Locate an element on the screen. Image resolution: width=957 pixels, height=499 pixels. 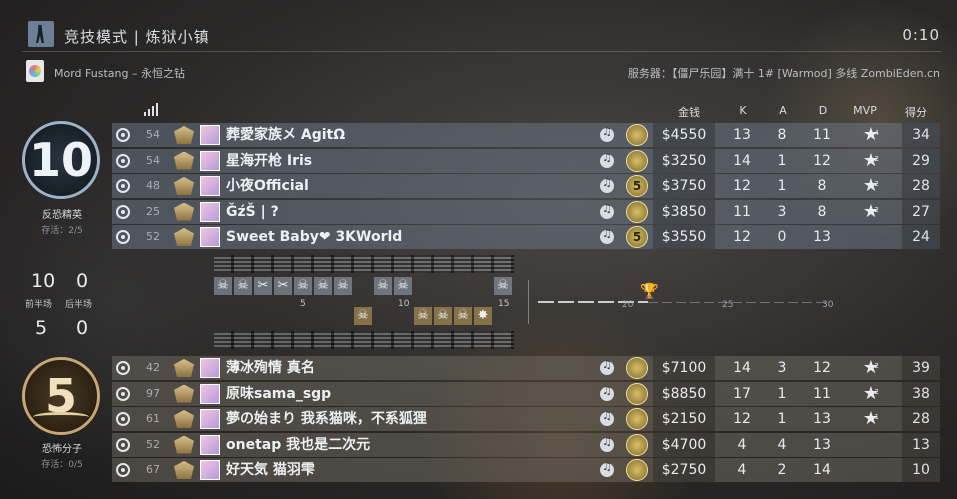
t-first-half-score: 5 is located at coordinates (41, 328).